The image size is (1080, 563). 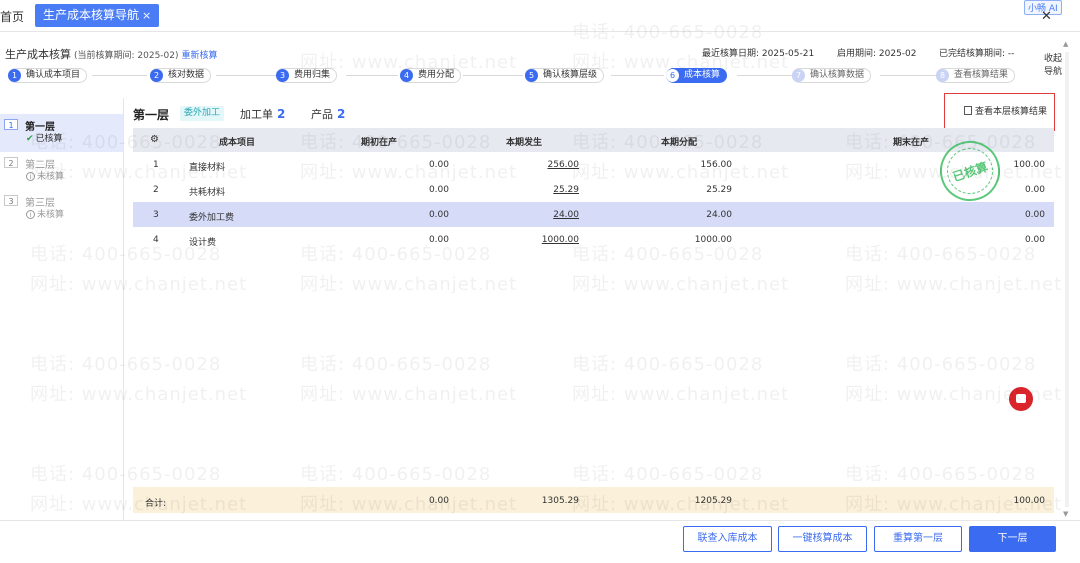 What do you see at coordinates (981, 75) in the screenshot?
I see `step-label: 查看核算结果` at bounding box center [981, 75].